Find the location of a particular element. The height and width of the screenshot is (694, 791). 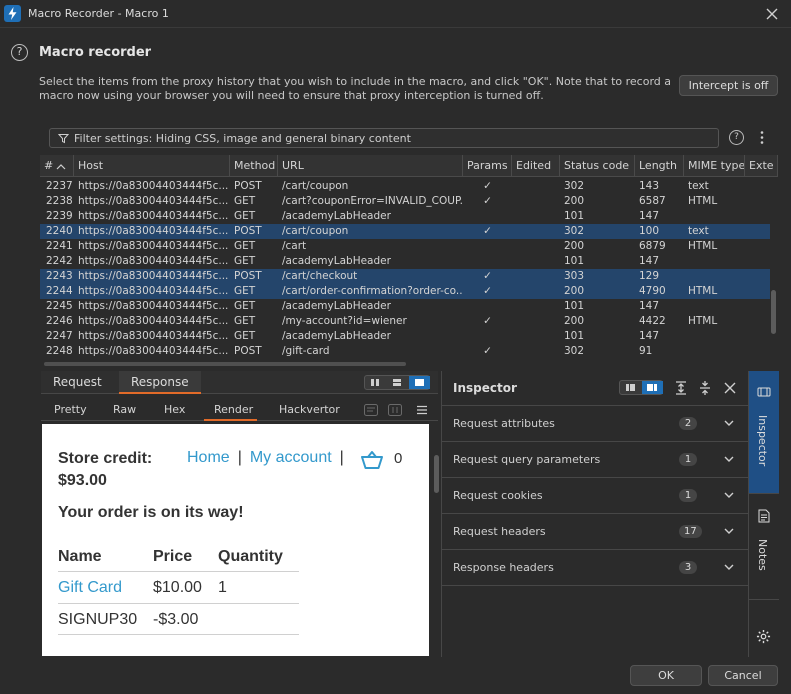

tab-raw: Raw is located at coordinates (124, 410).